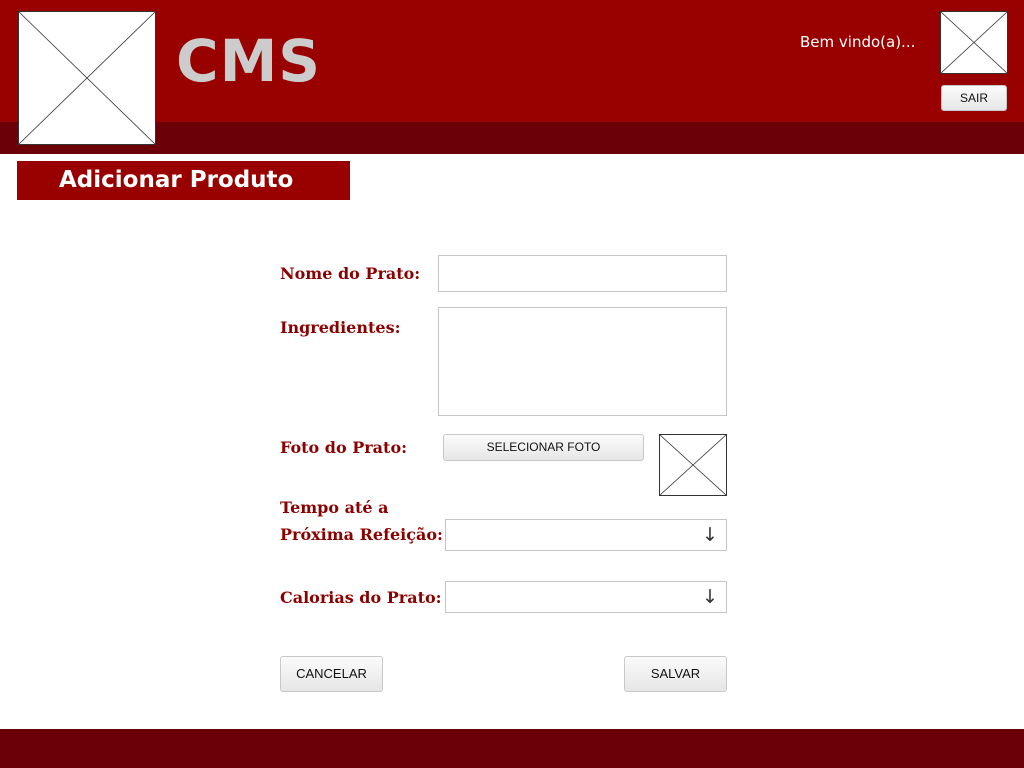  What do you see at coordinates (582, 273) in the screenshot?
I see `dish-name-input` at bounding box center [582, 273].